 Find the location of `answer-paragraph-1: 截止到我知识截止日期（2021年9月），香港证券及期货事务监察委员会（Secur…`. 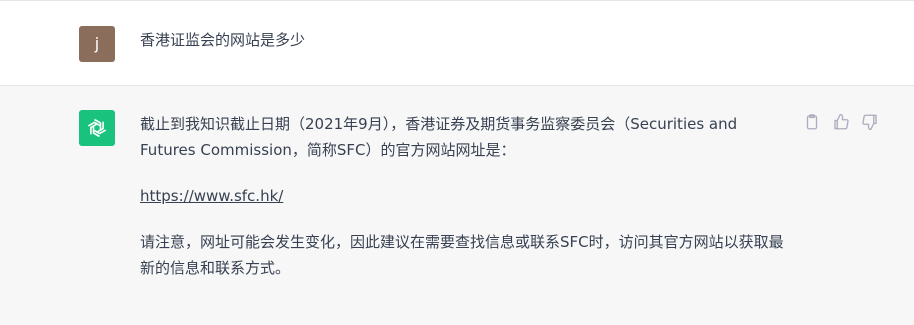

answer-paragraph-1: 截止到我知识截止日期（2021年9月），香港证券及期货事务监察委员会（Secur… is located at coordinates (439, 137).